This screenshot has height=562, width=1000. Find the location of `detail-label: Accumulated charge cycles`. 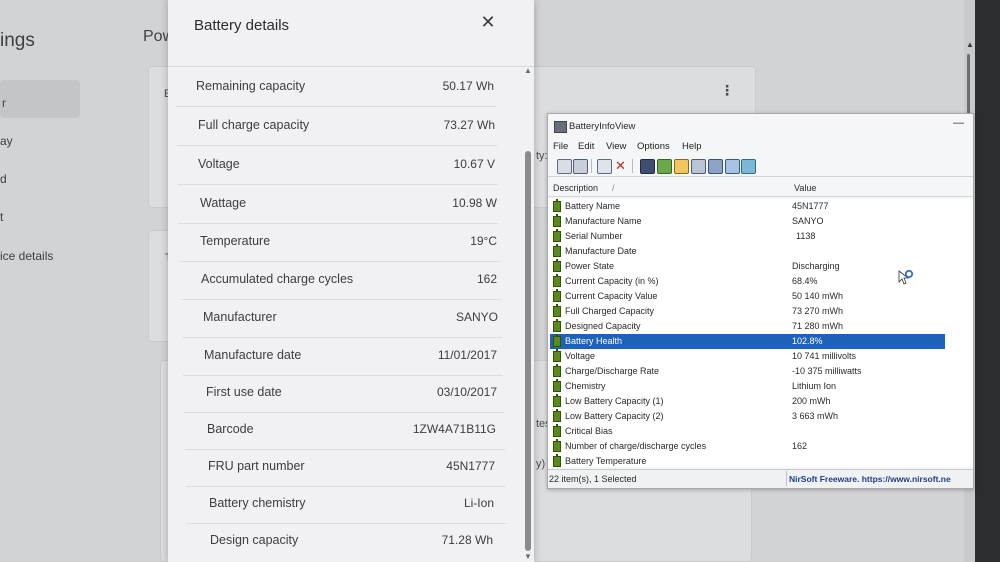

detail-label: Accumulated charge cycles is located at coordinates (277, 279).